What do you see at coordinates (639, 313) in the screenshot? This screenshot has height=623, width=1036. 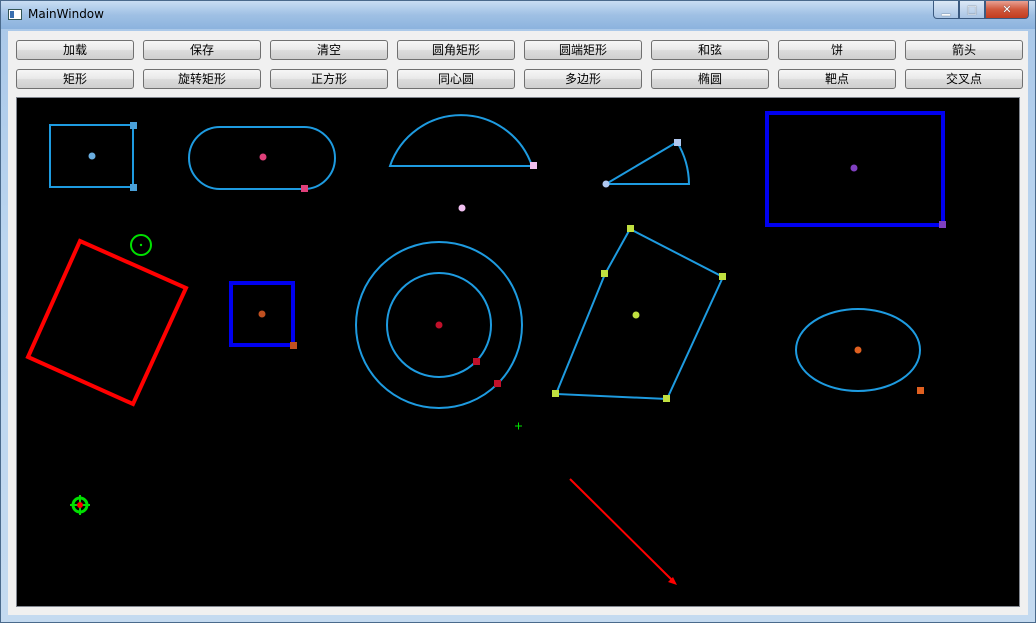 I see `polygon-shape` at bounding box center [639, 313].